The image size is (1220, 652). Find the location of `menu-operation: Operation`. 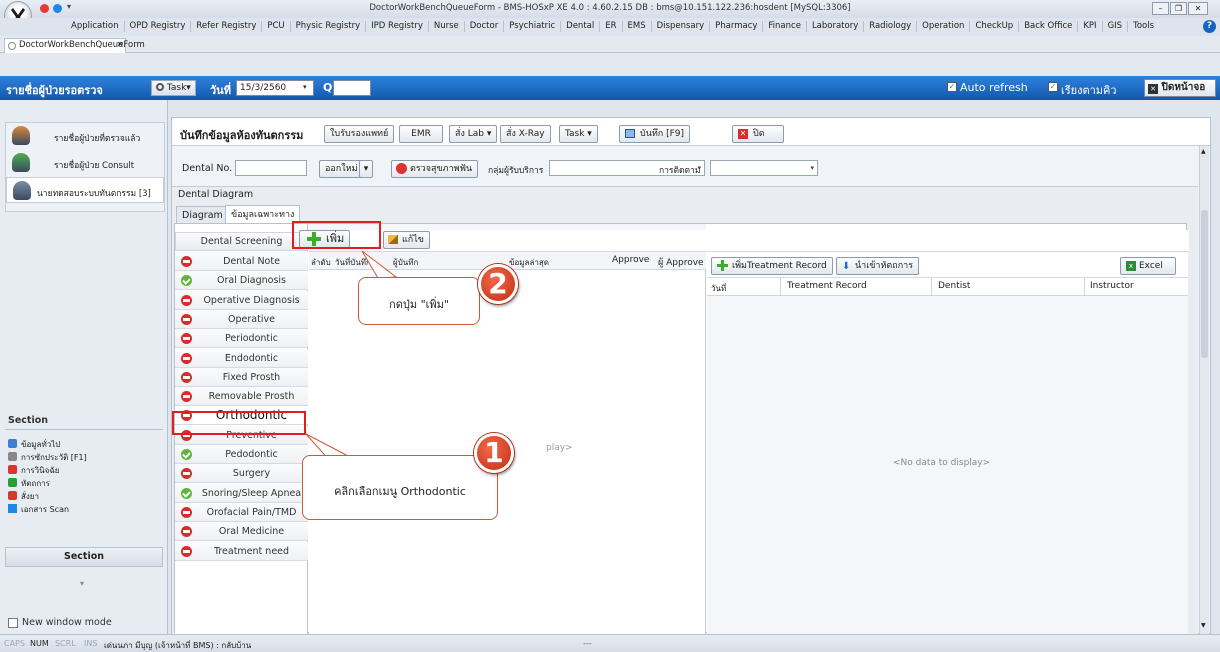

menu-operation: Operation is located at coordinates (942, 26).